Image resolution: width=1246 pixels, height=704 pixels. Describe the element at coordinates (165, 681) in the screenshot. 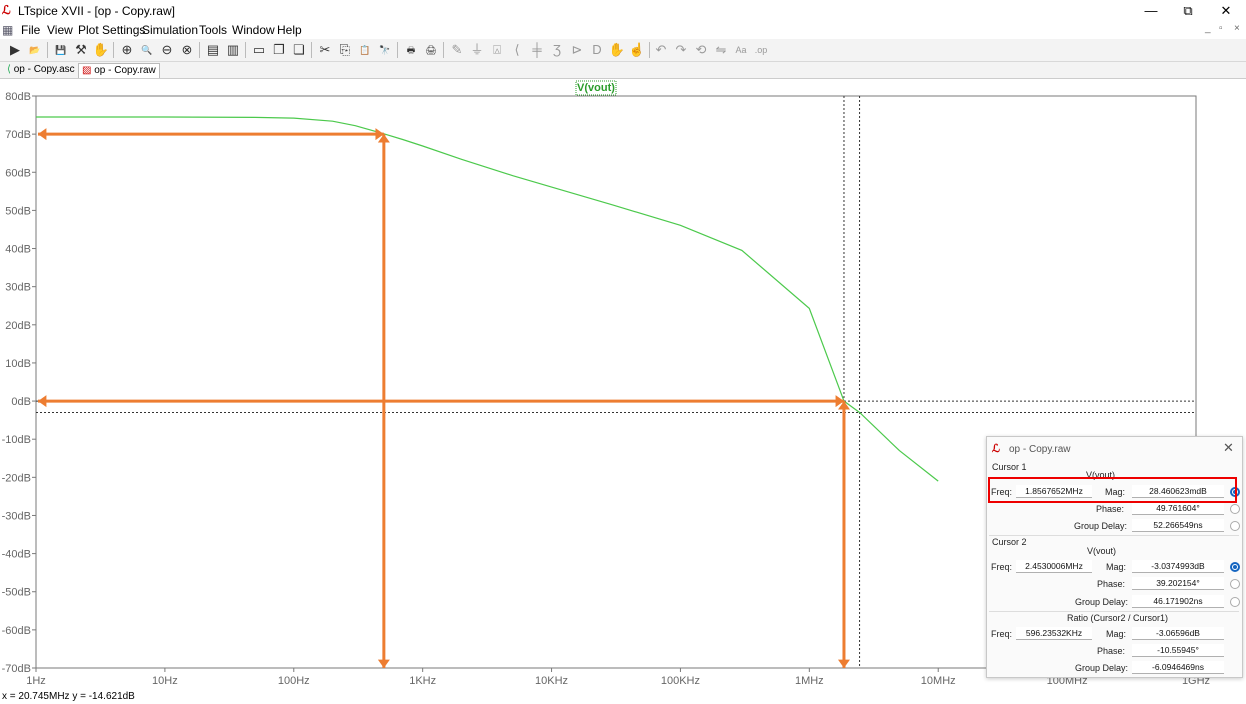

I see `x-tick-label: 10Hz` at that location.